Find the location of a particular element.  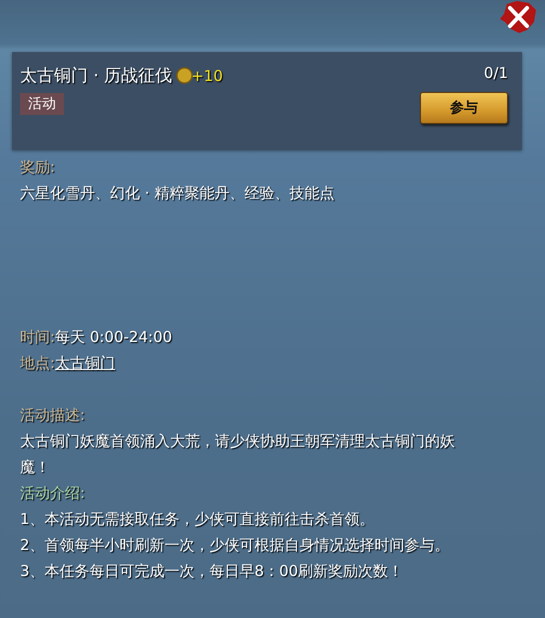

points-reward: +10 is located at coordinates (207, 75).